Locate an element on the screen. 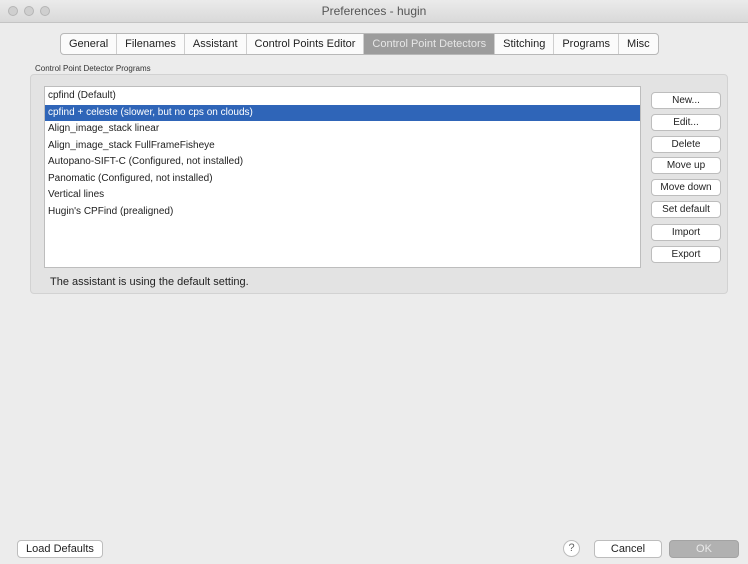 The image size is (748, 564). tab-misc: Misc is located at coordinates (638, 44).